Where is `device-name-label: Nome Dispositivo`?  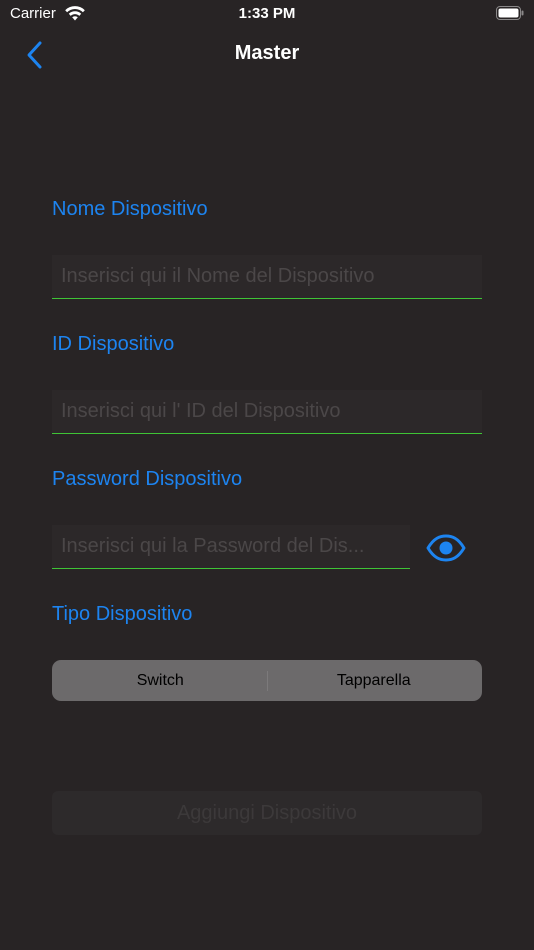 device-name-label: Nome Dispositivo is located at coordinates (130, 209).